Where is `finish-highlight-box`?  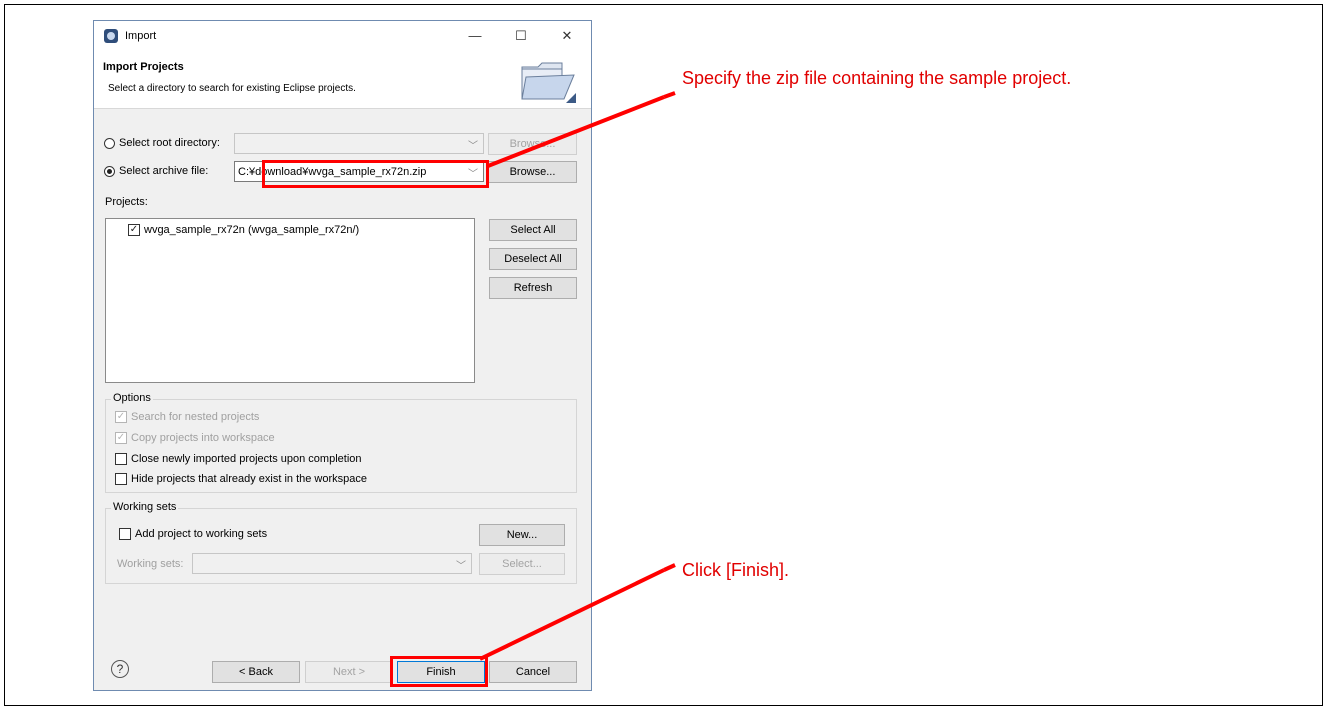
finish-highlight-box is located at coordinates (439, 671).